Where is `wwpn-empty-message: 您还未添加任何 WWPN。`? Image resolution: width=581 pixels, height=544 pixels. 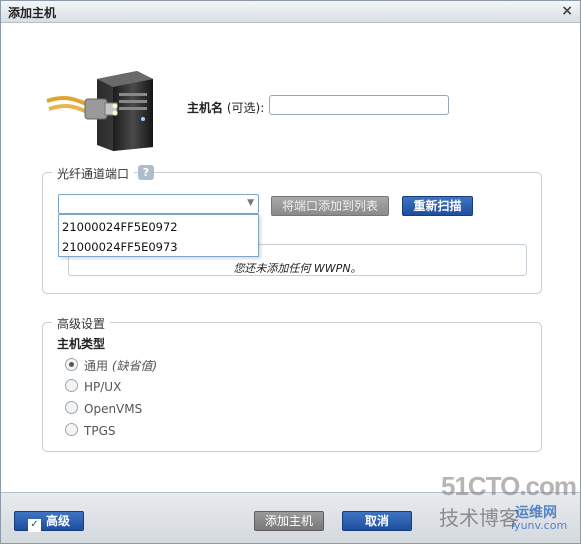
wwpn-empty-message: 您还未添加任何 WWPN。 is located at coordinates (297, 268).